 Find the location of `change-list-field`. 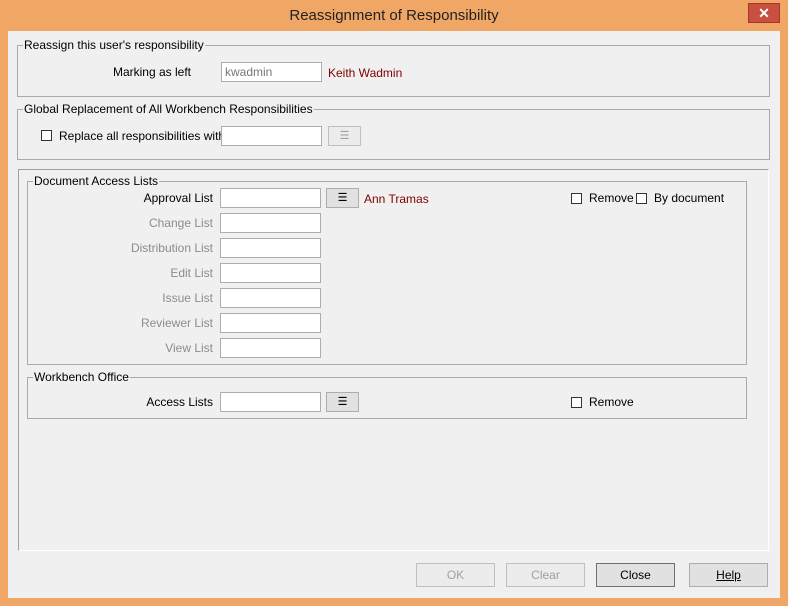

change-list-field is located at coordinates (270, 223).